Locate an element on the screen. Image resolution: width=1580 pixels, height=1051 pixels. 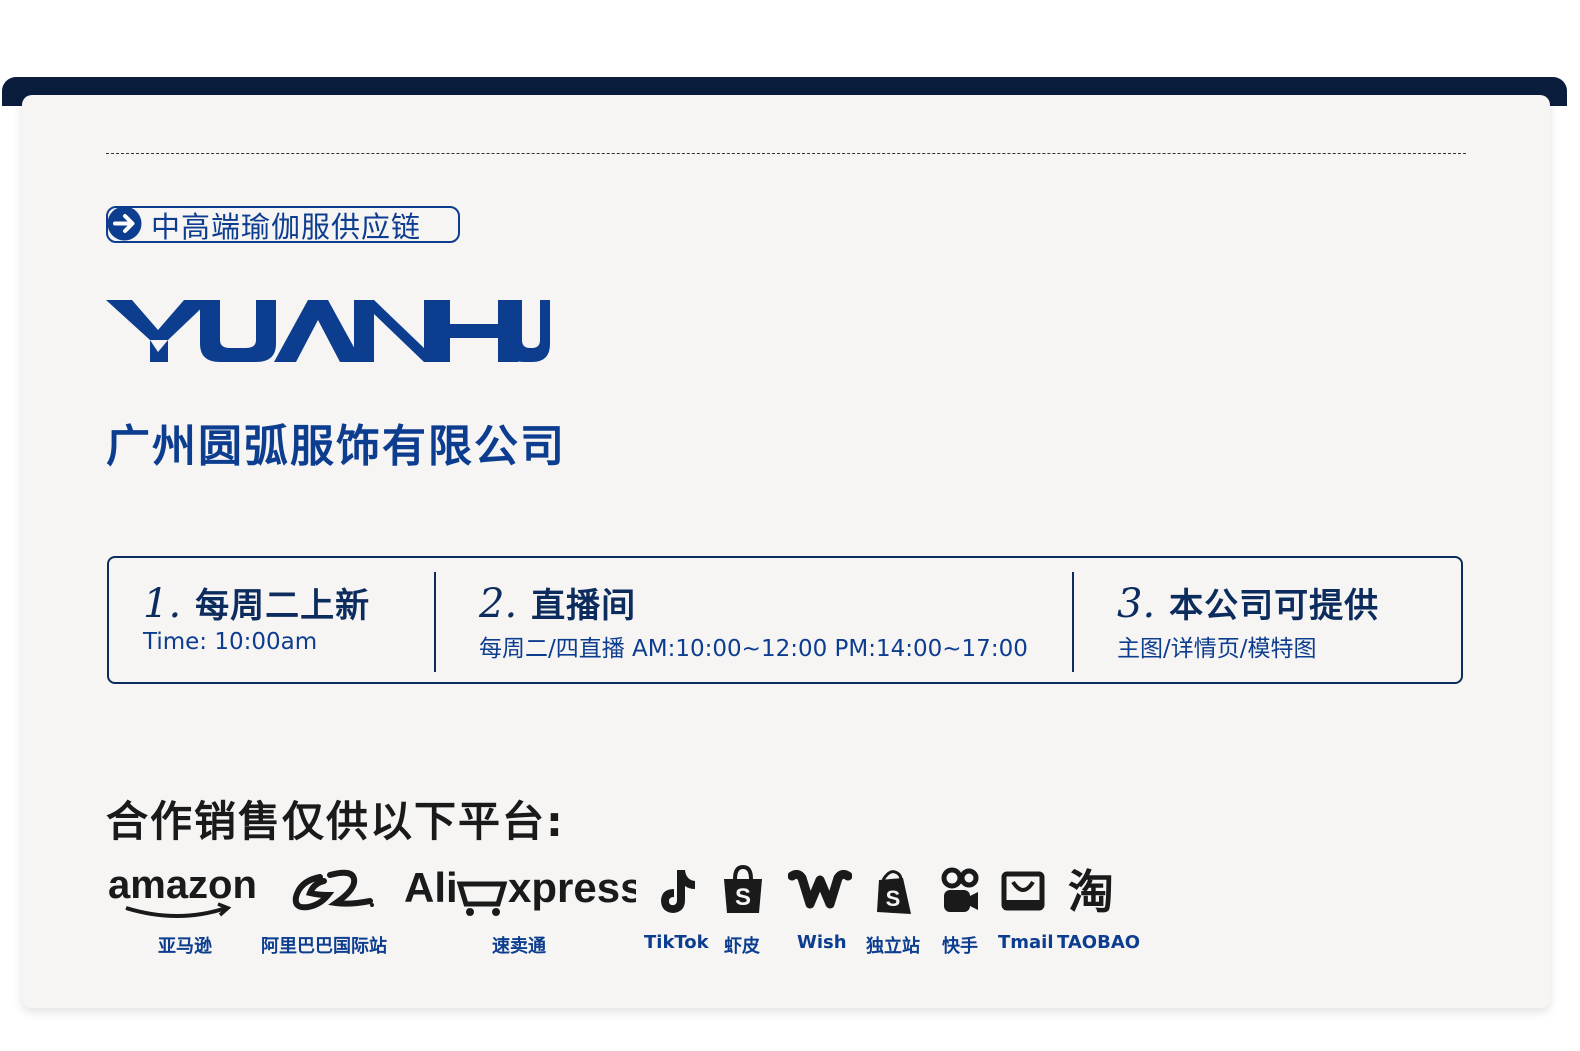
platform-label-amazon: 亚马逊 is located at coordinates (185, 946).